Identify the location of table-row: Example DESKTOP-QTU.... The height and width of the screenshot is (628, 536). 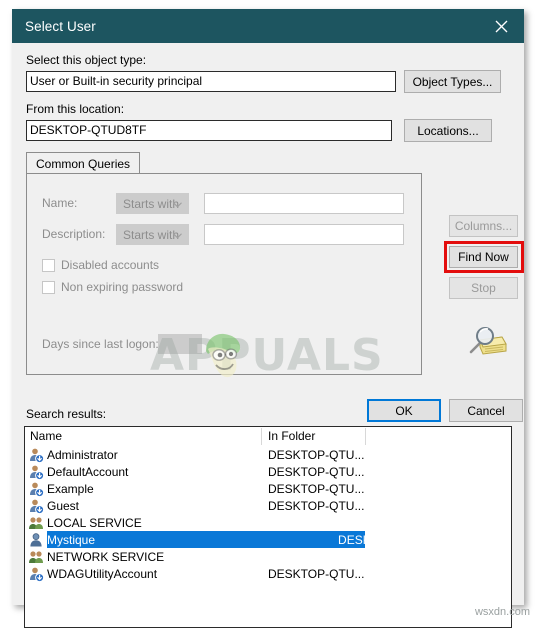
(268, 488).